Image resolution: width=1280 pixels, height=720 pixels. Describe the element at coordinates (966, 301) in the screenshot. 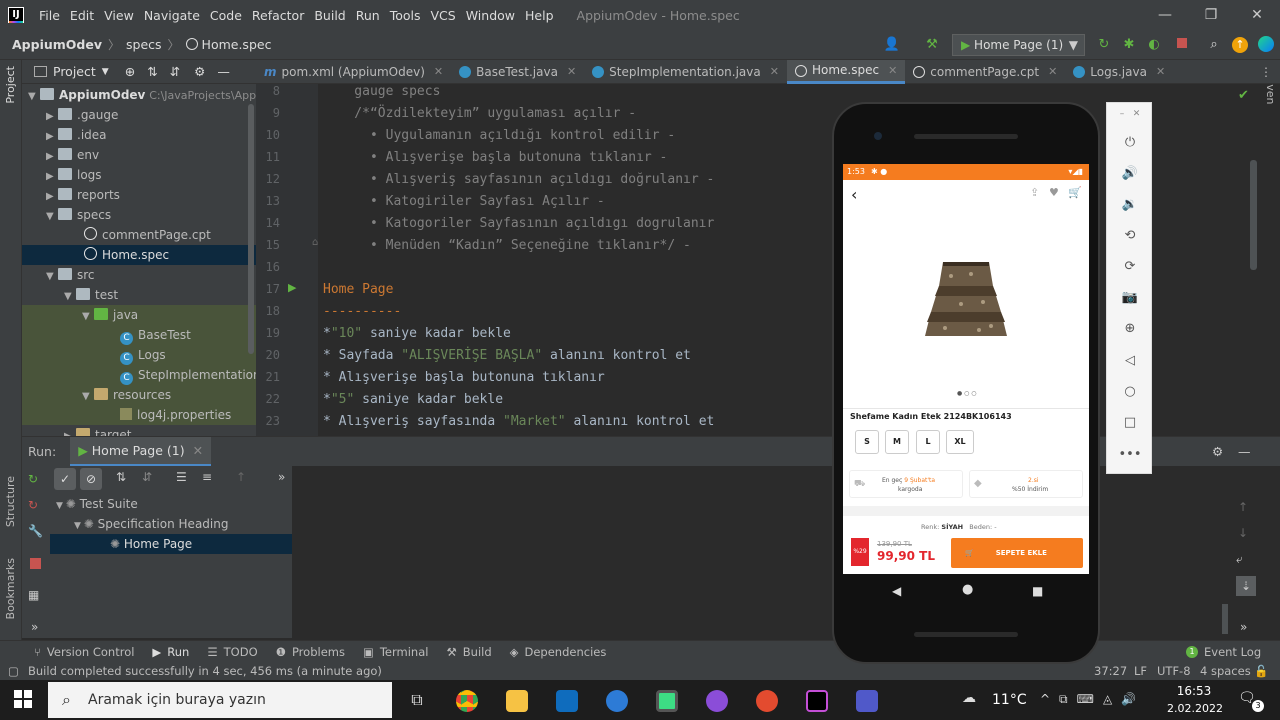

I see `product-image` at that location.